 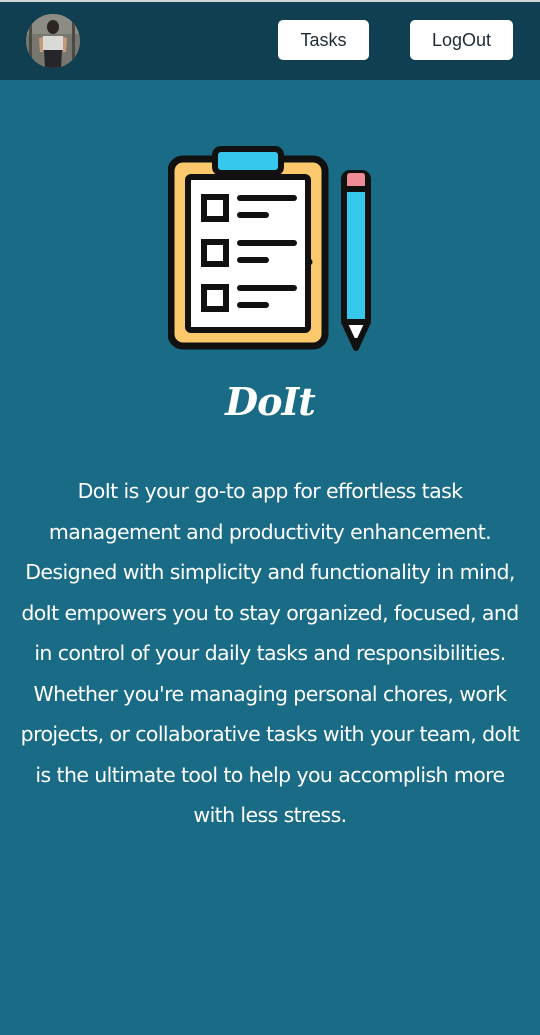 What do you see at coordinates (356, 260) in the screenshot?
I see `pencil-icon` at bounding box center [356, 260].